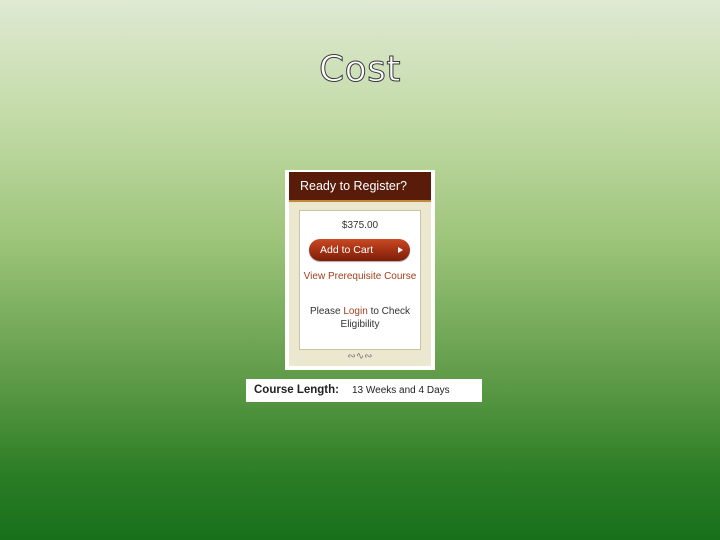 Image resolution: width=720 pixels, height=540 pixels. What do you see at coordinates (400, 250) in the screenshot?
I see `play-arrow-icon` at bounding box center [400, 250].